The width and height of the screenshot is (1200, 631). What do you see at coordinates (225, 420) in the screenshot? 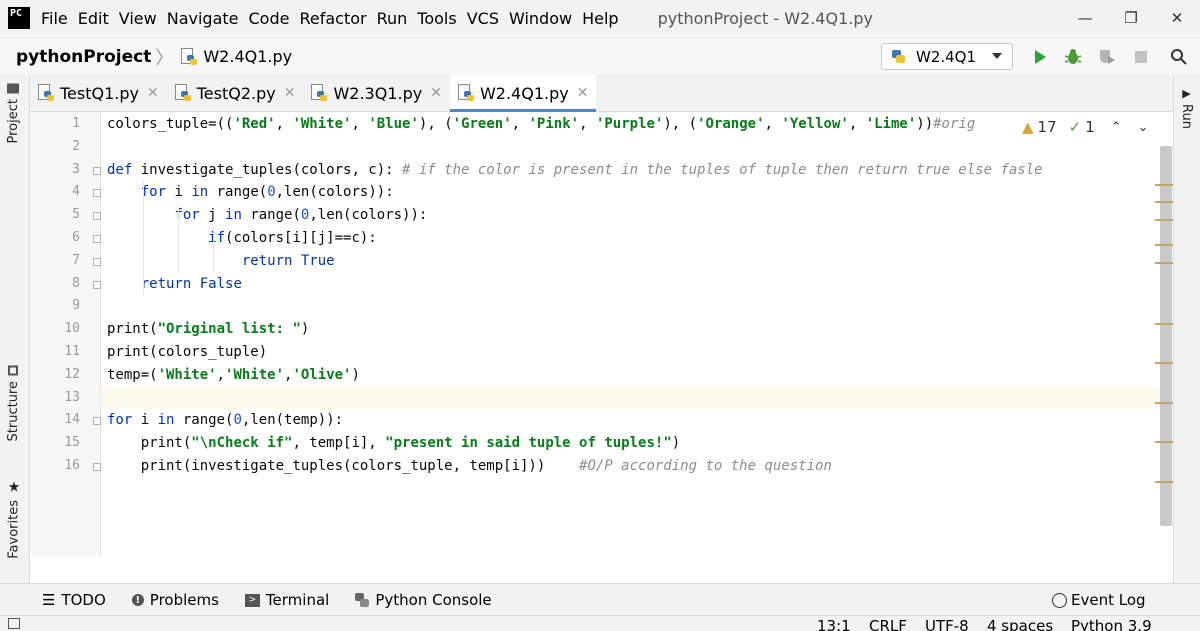
I see `code-line: for i in range(0,len(temp)):` at bounding box center [225, 420].